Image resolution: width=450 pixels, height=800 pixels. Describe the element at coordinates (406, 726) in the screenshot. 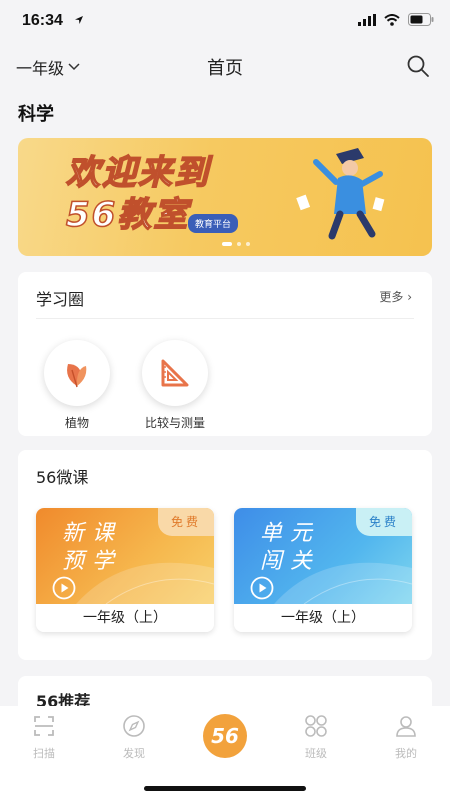

I see `profile-icon` at that location.